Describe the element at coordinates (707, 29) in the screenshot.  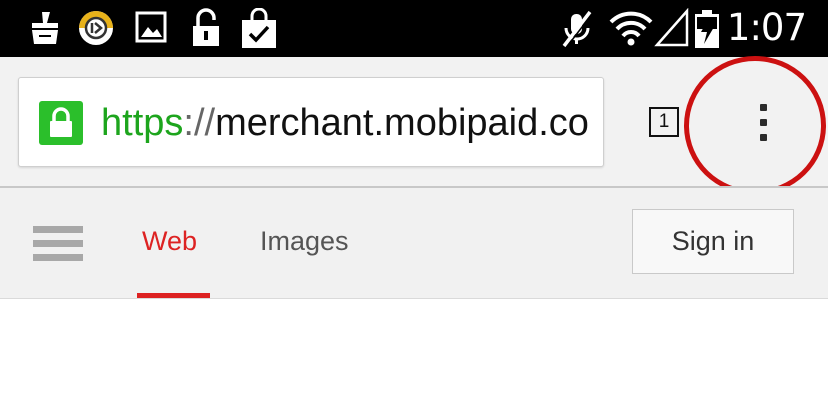
I see `battery-charging-icon` at that location.